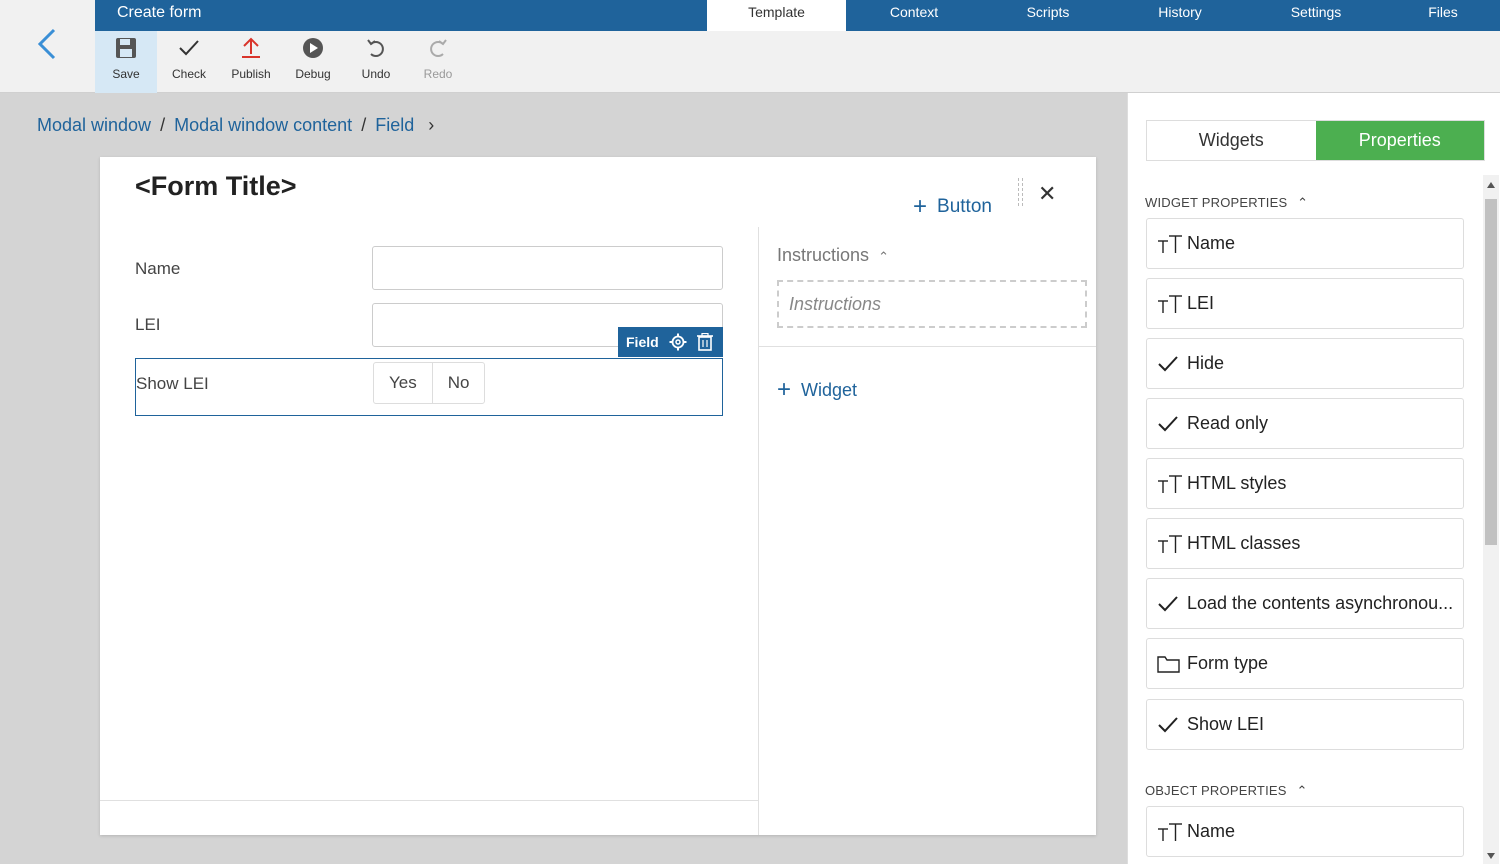 Image resolution: width=1500 pixels, height=864 pixels. I want to click on save-icon, so click(126, 48).